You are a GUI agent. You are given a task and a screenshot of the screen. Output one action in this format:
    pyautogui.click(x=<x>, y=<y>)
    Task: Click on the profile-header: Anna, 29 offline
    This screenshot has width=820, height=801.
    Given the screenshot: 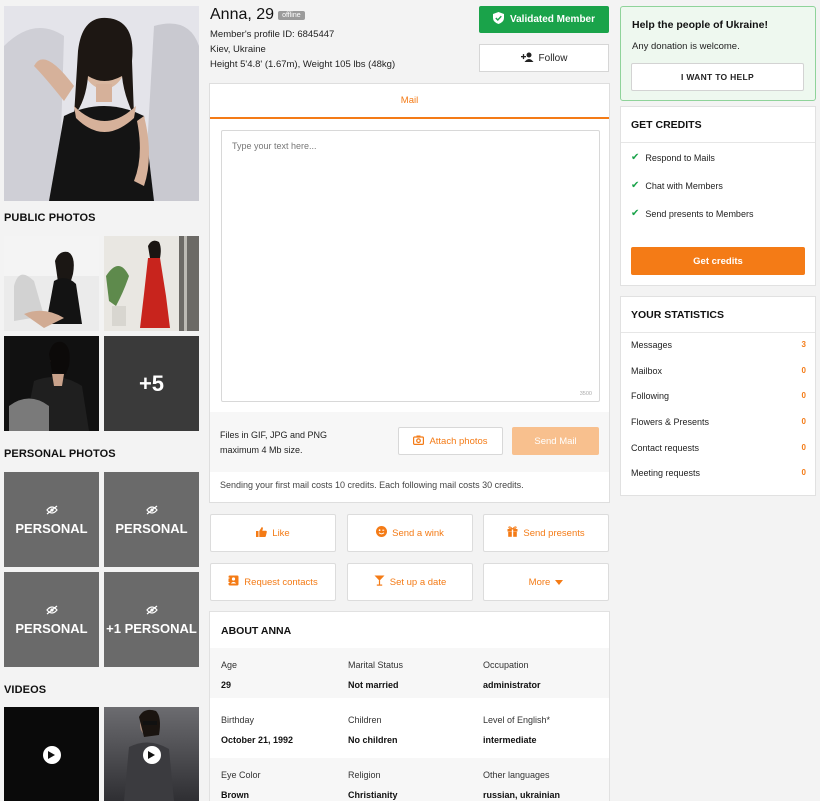 What is the action you would take?
    pyautogui.click(x=257, y=15)
    